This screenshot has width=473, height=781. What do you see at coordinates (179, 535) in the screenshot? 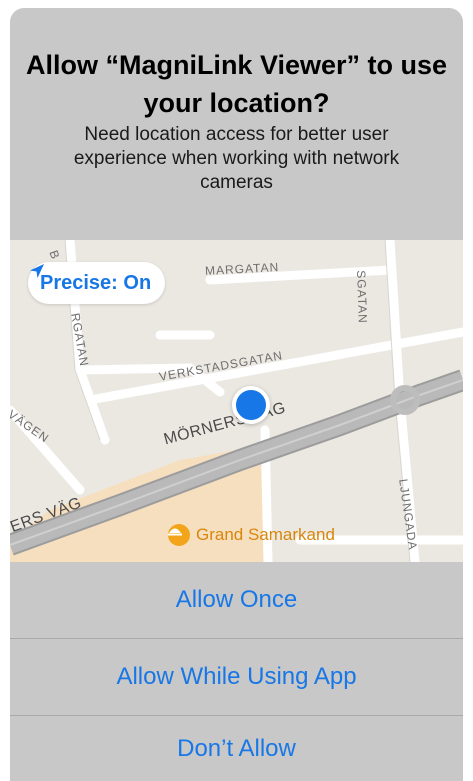
I see `restaurant-icon` at bounding box center [179, 535].